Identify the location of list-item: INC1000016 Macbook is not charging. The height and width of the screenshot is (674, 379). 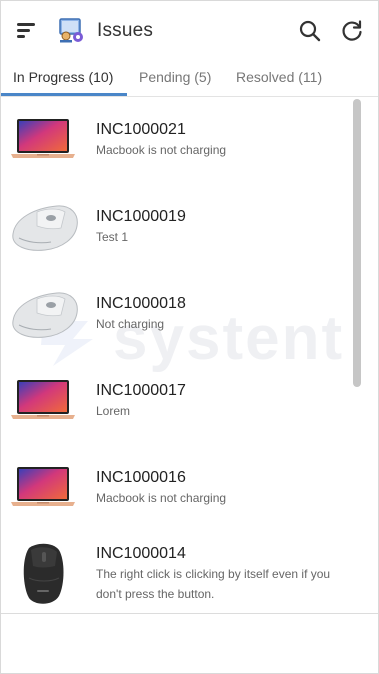
(175, 488).